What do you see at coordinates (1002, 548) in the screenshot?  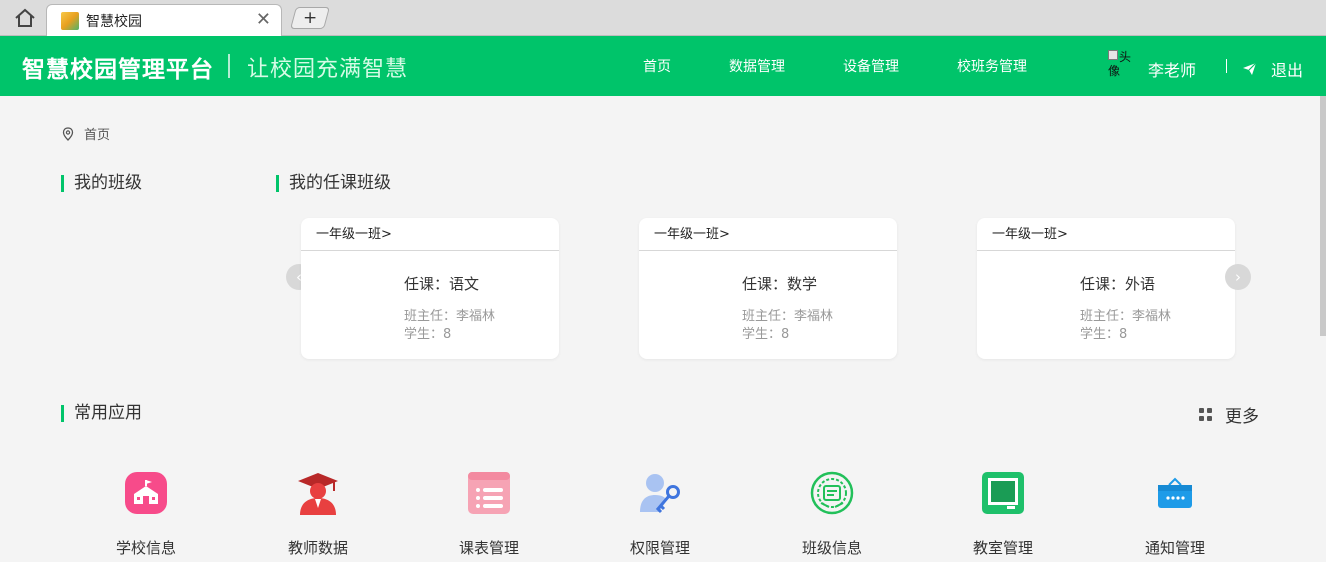 I see `app-label: 教室管理` at bounding box center [1002, 548].